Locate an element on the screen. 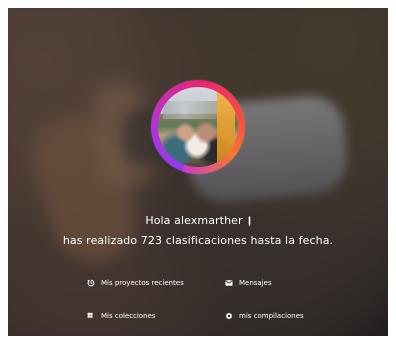  avatar is located at coordinates (198, 127).